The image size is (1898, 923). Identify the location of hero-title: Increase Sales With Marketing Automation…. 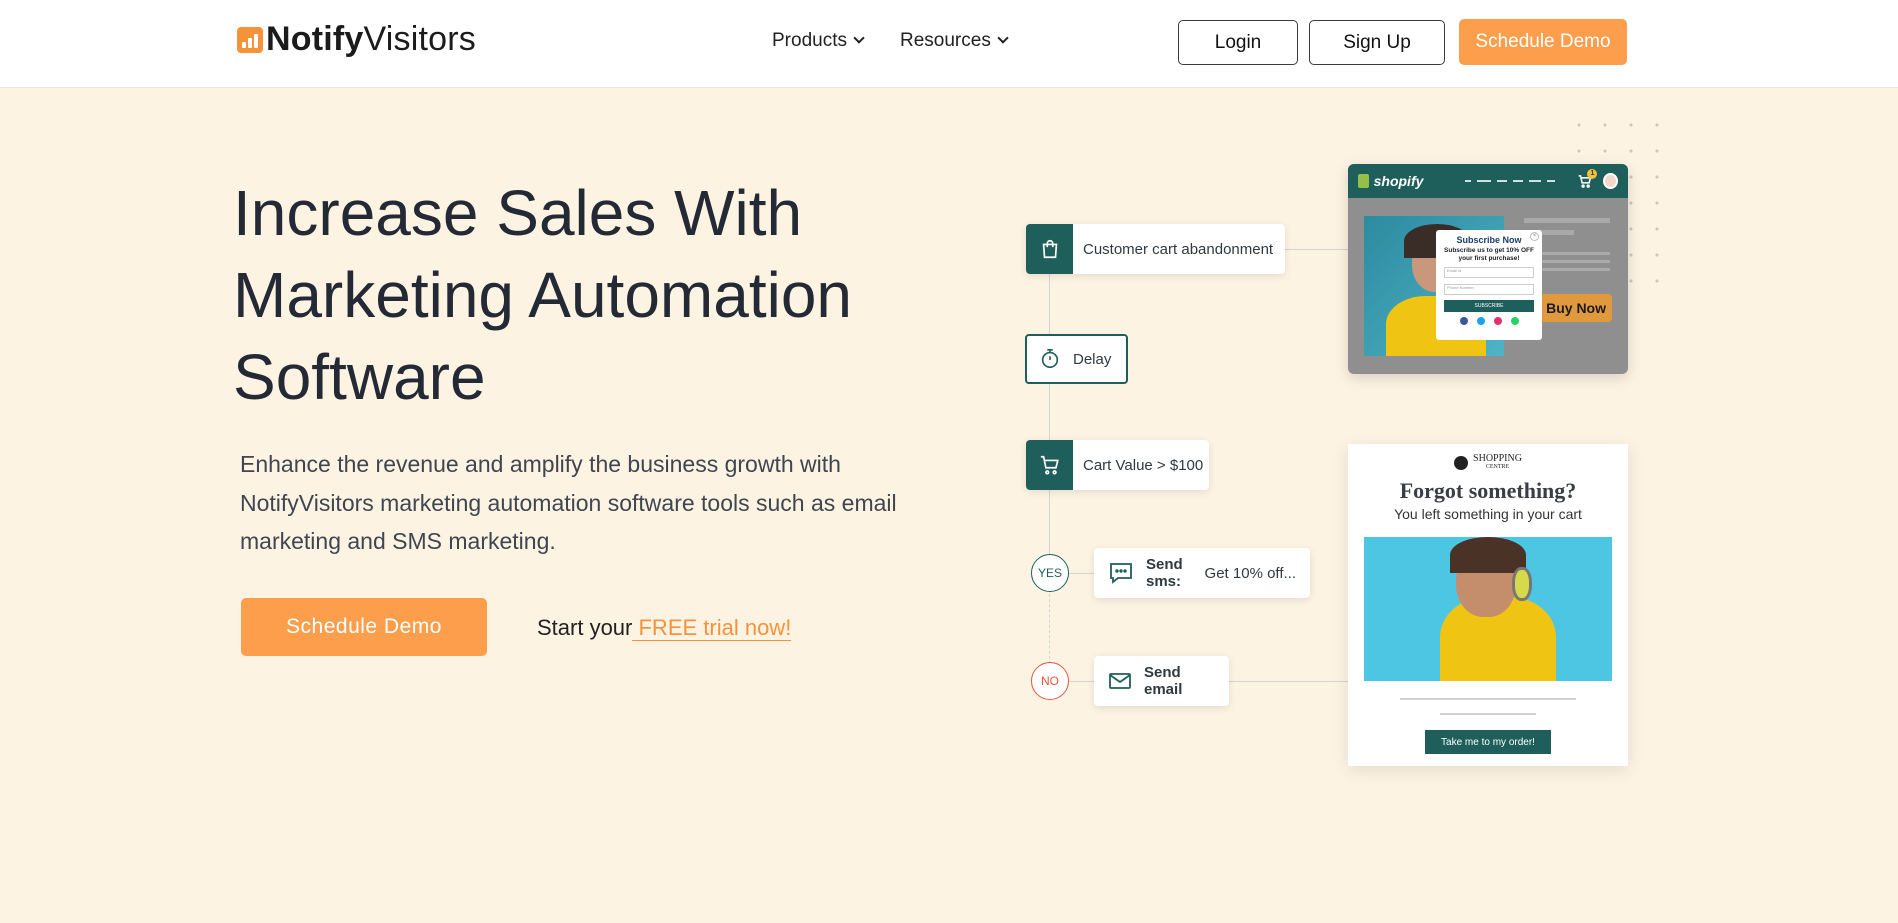
(583, 295).